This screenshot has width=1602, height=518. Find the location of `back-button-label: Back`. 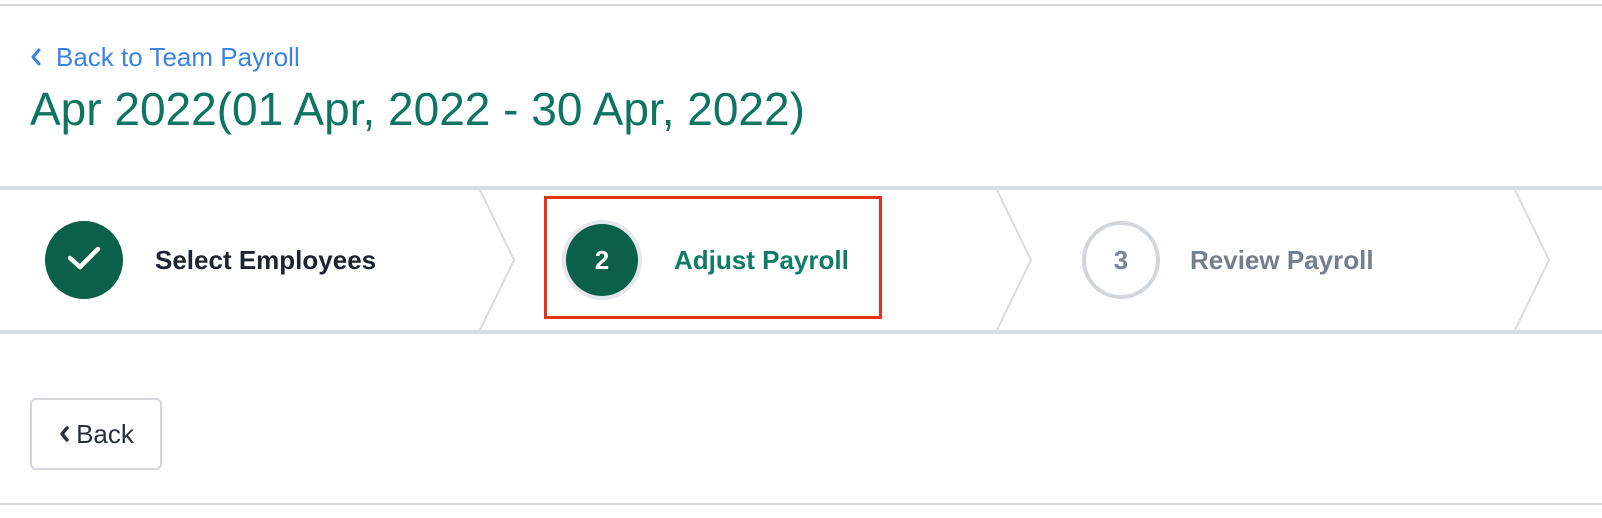

back-button-label: Back is located at coordinates (105, 433).